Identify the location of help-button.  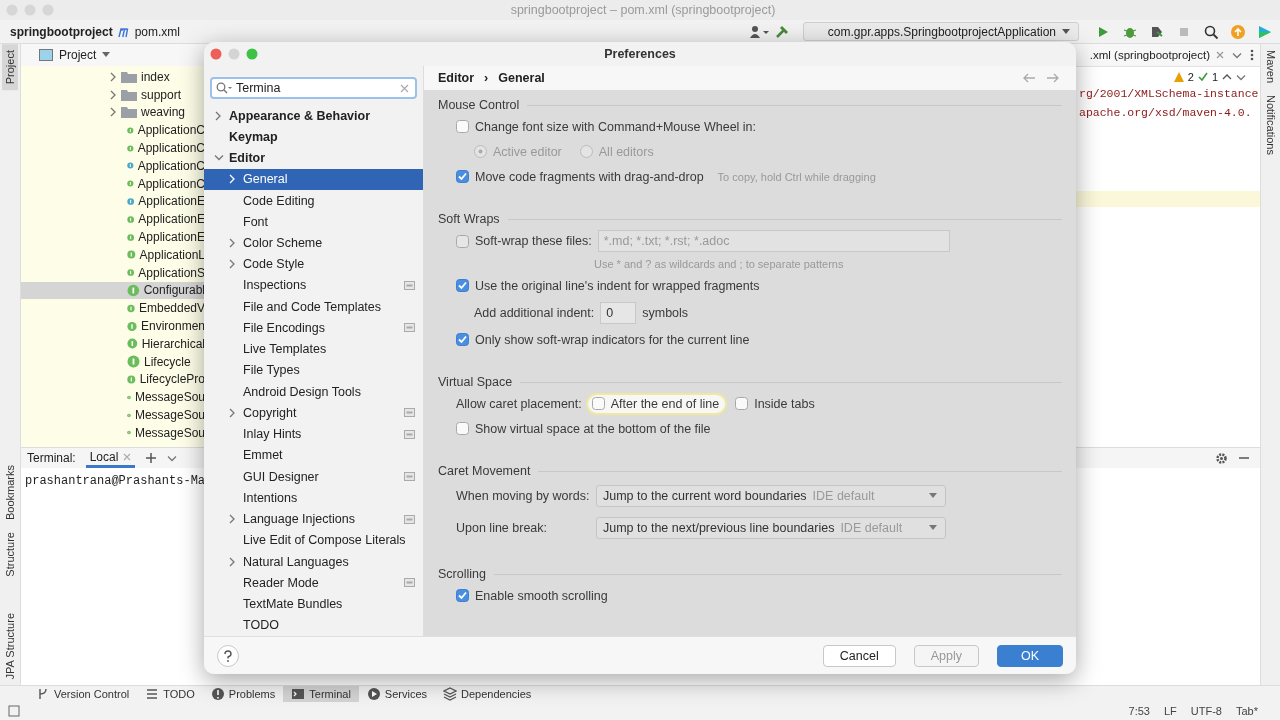
(228, 655).